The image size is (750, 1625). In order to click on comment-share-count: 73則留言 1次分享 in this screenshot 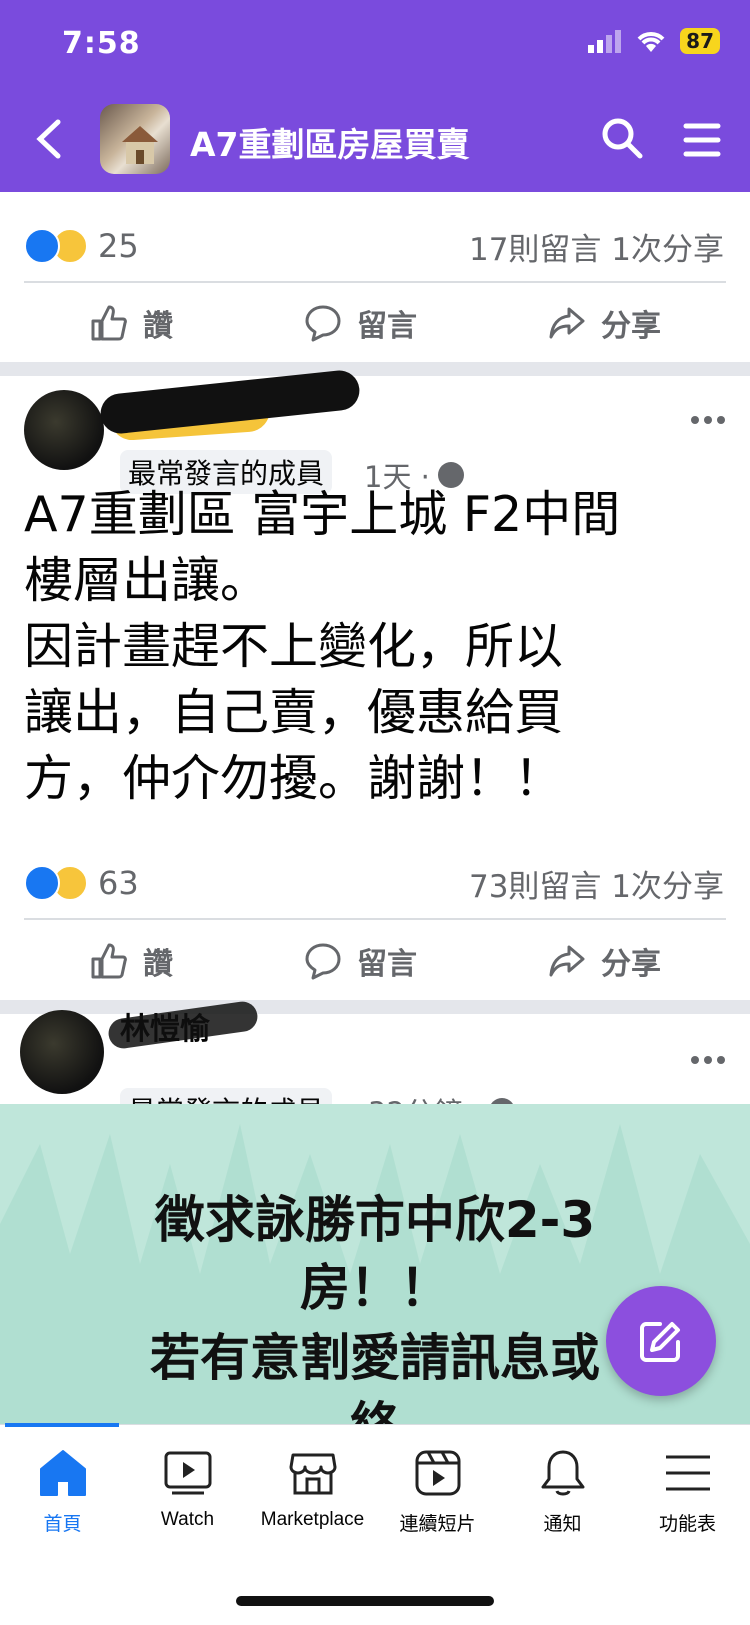, I will do `click(596, 883)`.